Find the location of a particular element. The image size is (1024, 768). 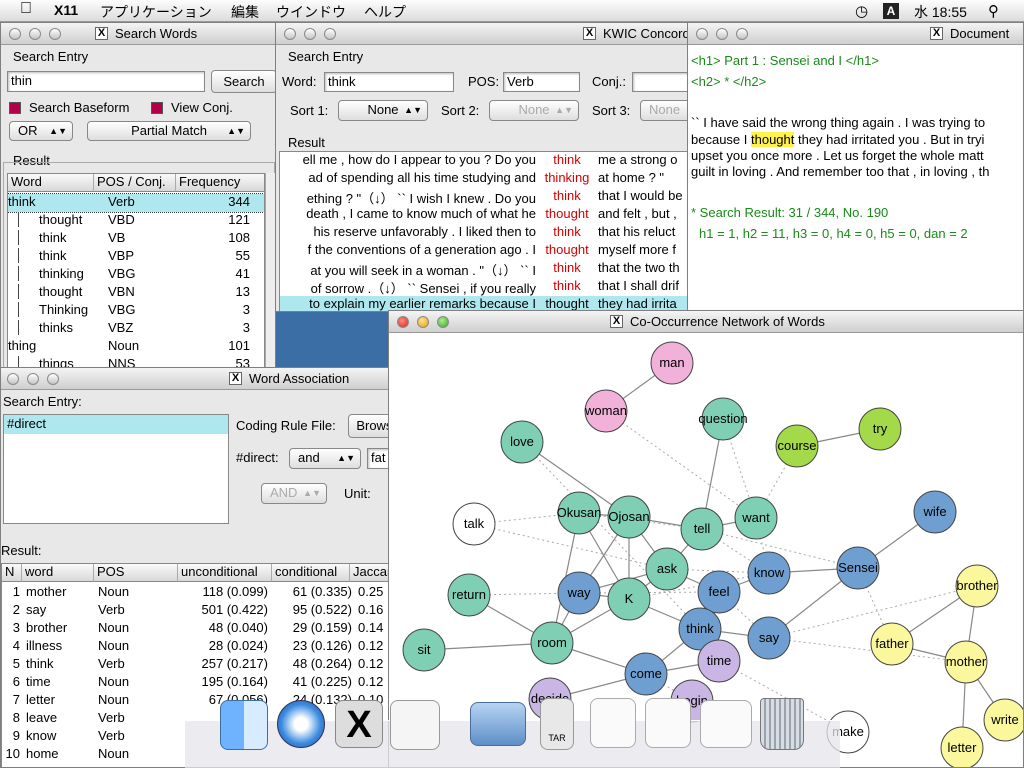

node-sit: sit is located at coordinates (424, 650).